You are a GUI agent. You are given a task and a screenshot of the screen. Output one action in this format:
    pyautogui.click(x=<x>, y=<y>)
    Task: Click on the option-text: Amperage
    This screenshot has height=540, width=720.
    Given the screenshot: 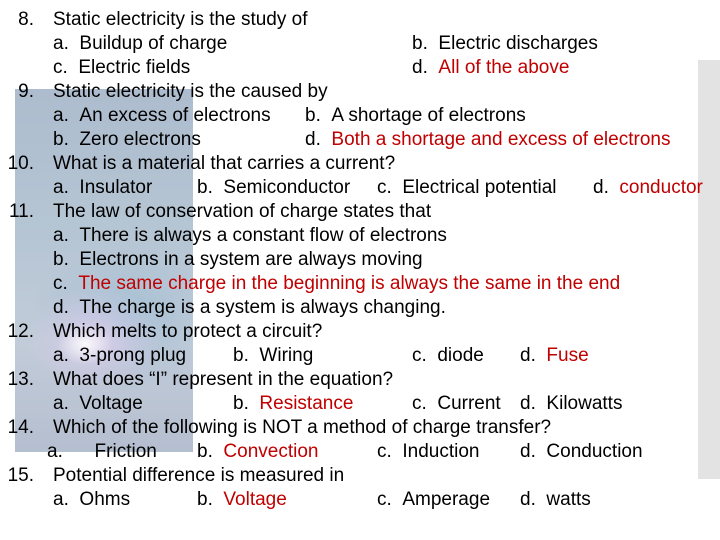 What is the action you would take?
    pyautogui.click(x=446, y=499)
    